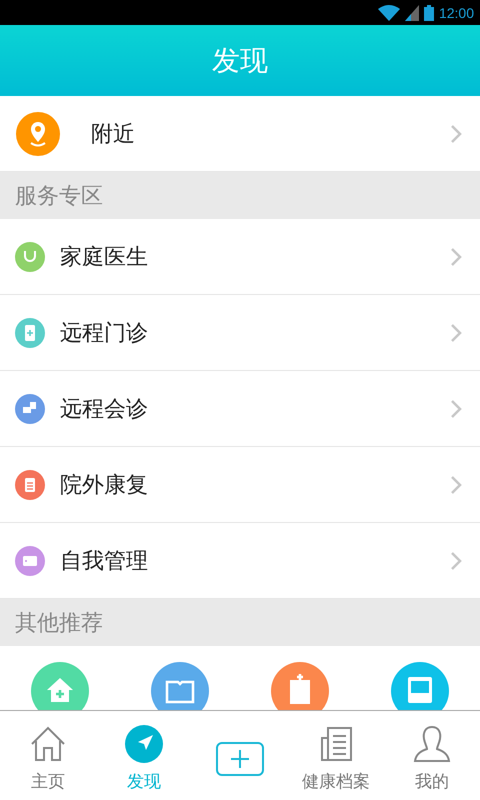  What do you see at coordinates (336, 755) in the screenshot?
I see `tab: 健康档案` at bounding box center [336, 755].